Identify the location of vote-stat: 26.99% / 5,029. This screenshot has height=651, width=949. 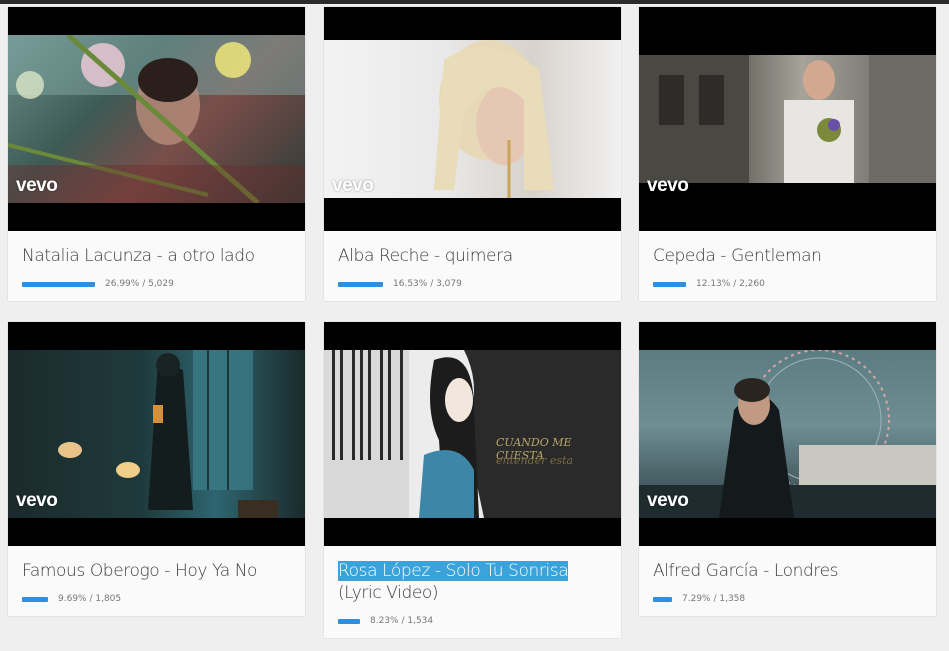
(156, 284).